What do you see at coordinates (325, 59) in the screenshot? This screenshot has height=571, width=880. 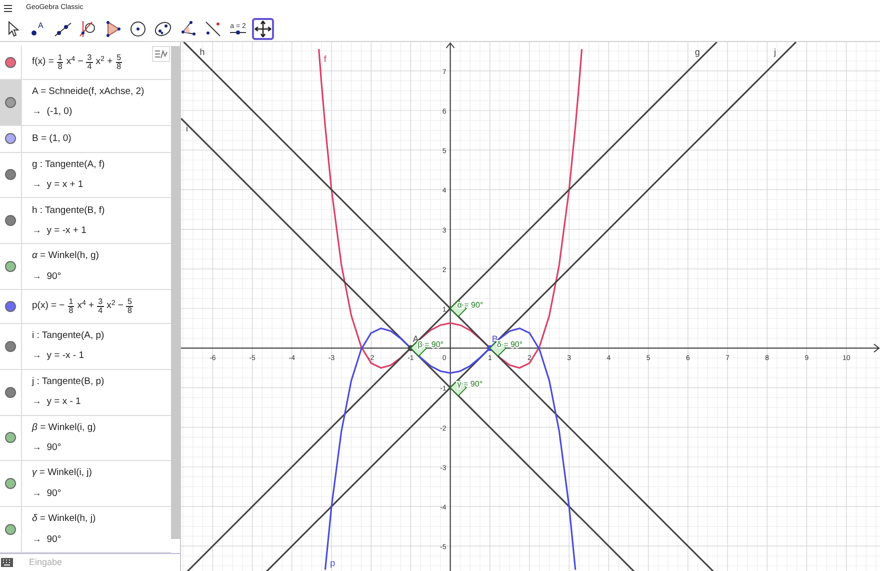 I see `line-label: f` at bounding box center [325, 59].